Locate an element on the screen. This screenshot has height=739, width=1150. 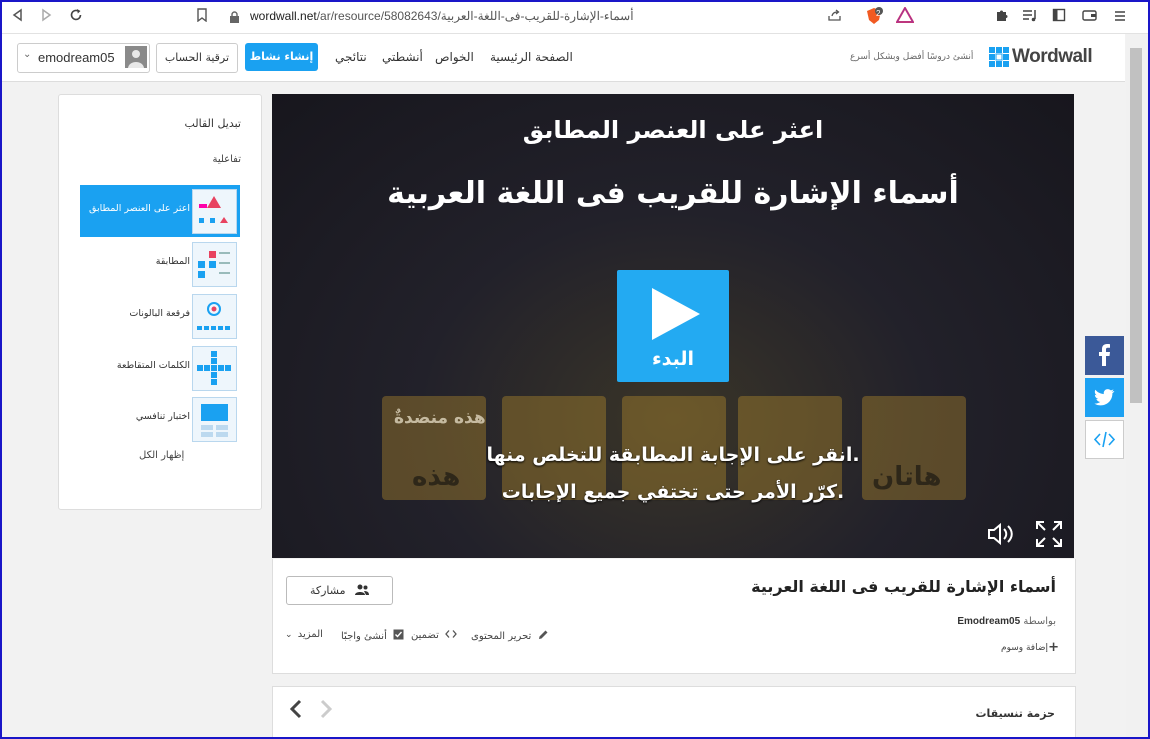
forward-arrow-icon is located at coordinates (46, 17).